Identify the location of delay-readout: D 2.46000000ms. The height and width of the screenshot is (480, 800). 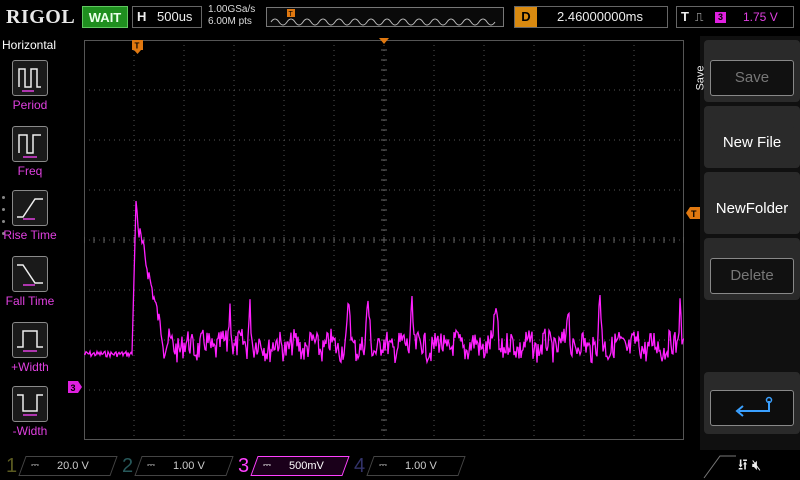
(591, 17).